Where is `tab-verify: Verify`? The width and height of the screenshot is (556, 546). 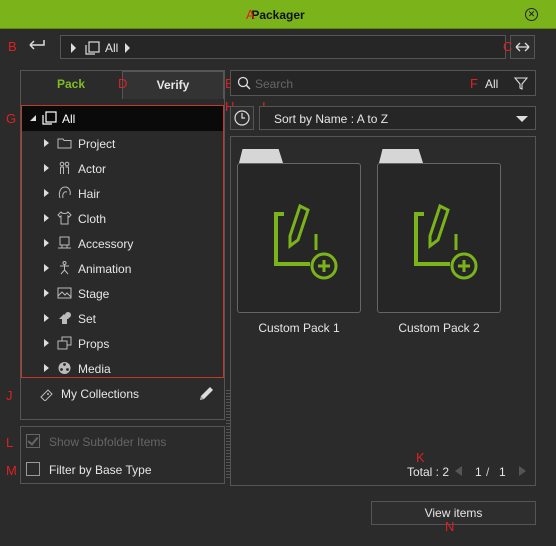
tab-verify: Verify is located at coordinates (173, 85).